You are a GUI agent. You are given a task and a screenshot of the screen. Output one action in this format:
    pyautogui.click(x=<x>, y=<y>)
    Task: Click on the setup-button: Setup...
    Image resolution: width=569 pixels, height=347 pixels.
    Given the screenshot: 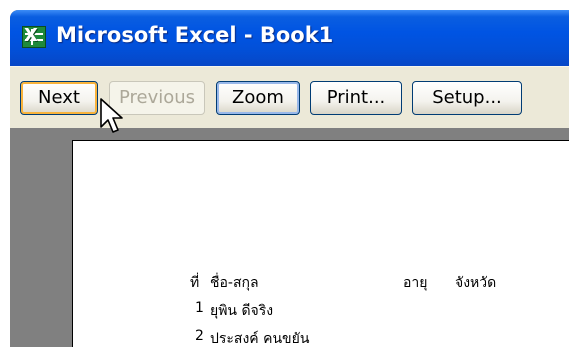 What is the action you would take?
    pyautogui.click(x=467, y=98)
    